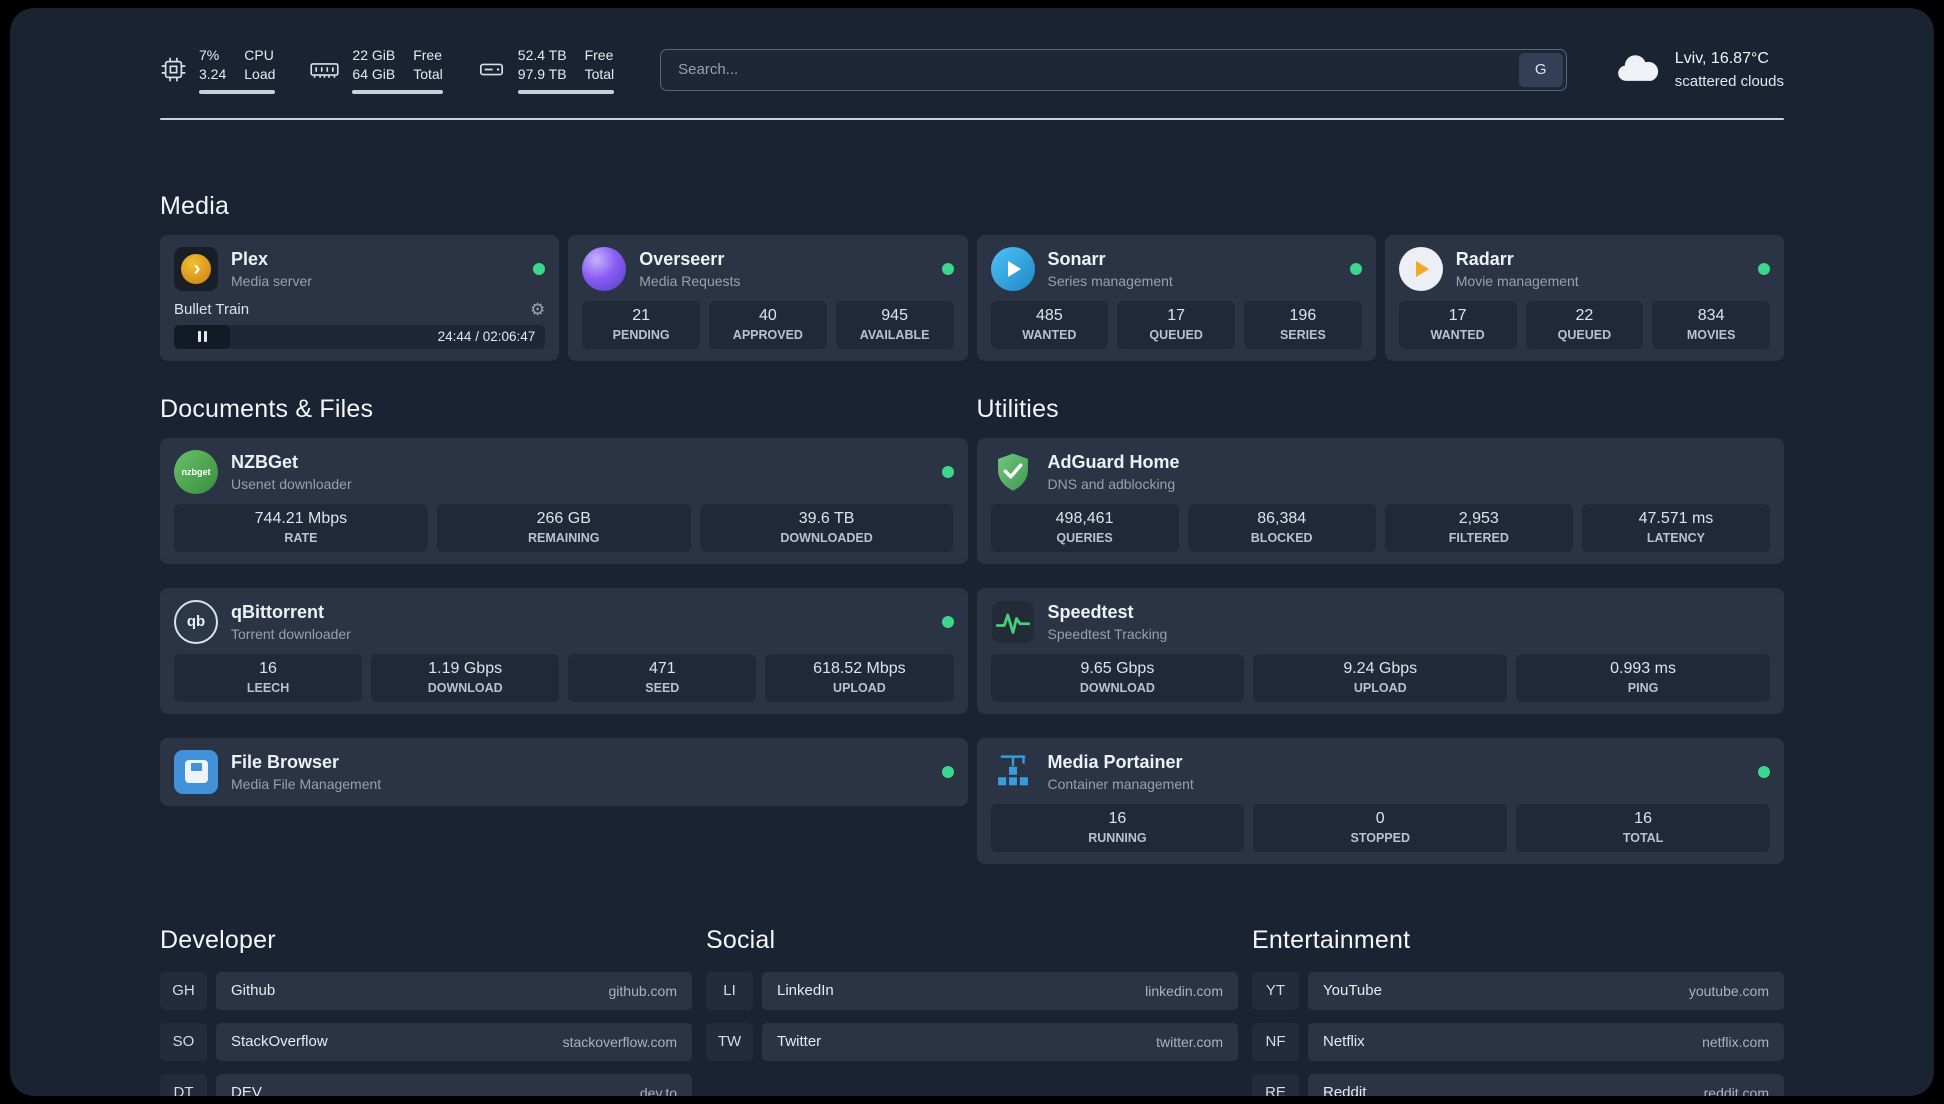  Describe the element at coordinates (564, 771) in the screenshot. I see `service-card-filebrowser: File Browser Media File Management` at that location.